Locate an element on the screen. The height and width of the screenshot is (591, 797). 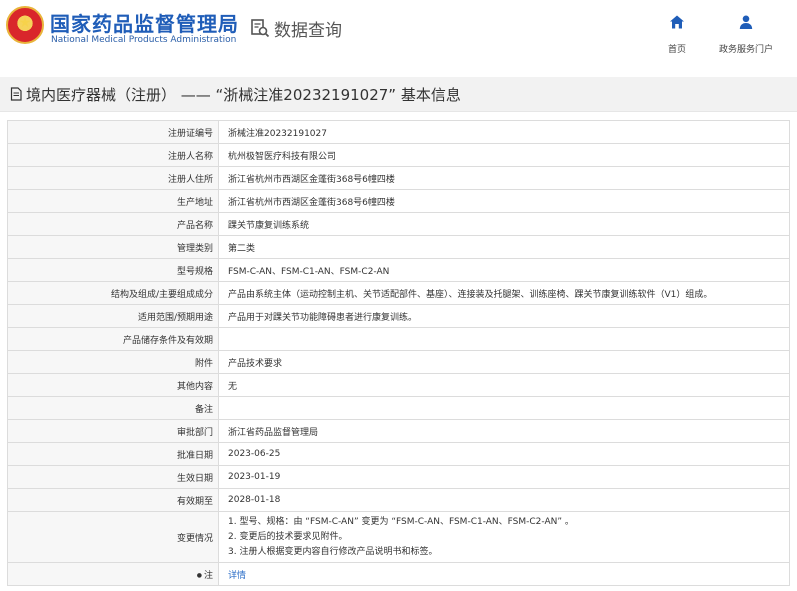
row-label: 批准日期 is located at coordinates (113, 454).